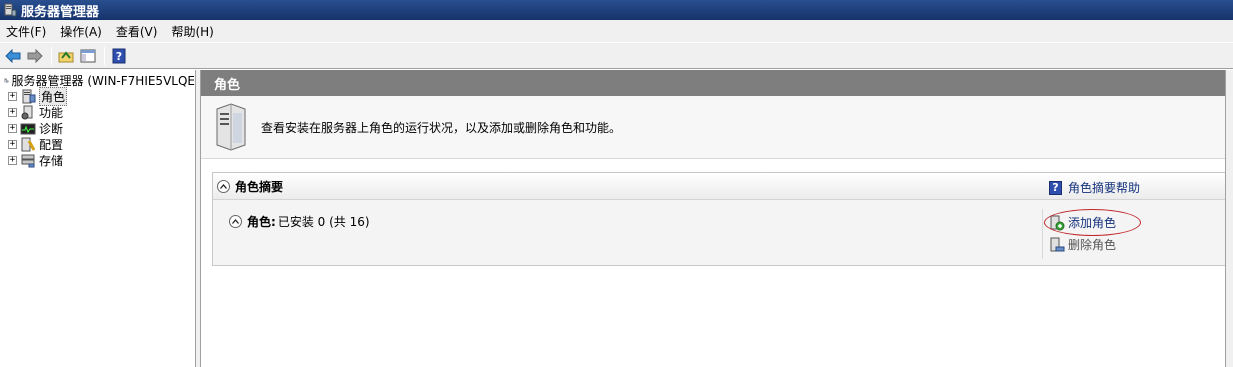 The width and height of the screenshot is (1233, 367). What do you see at coordinates (13, 56) in the screenshot?
I see `back-icon` at bounding box center [13, 56].